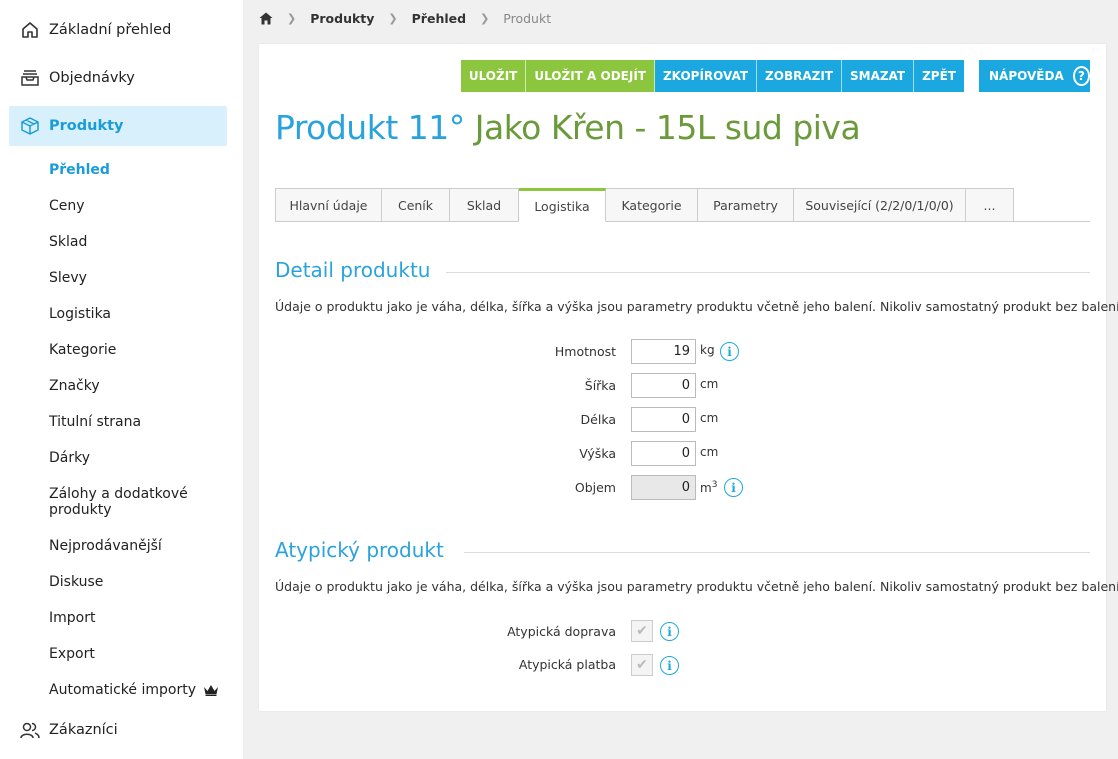 The image size is (1118, 759). I want to click on help-button: NÁPOVĚDA ?, so click(1034, 76).